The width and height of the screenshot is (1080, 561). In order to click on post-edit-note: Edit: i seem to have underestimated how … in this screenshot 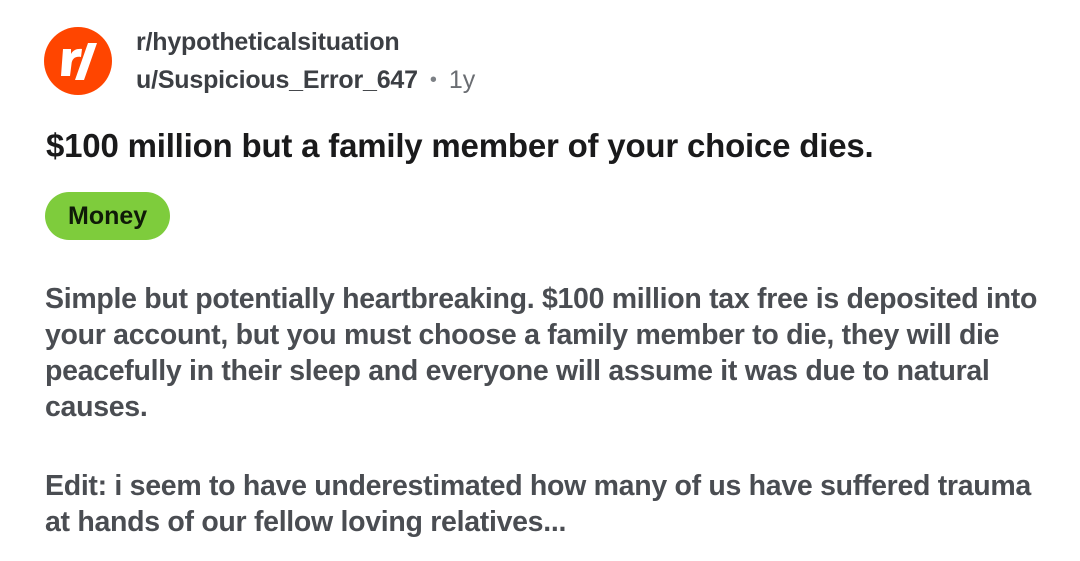, I will do `click(538, 504)`.